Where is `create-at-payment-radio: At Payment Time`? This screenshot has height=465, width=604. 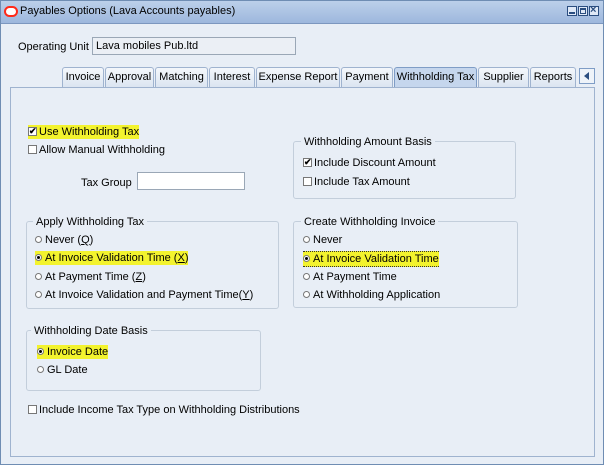 create-at-payment-radio: At Payment Time is located at coordinates (350, 277).